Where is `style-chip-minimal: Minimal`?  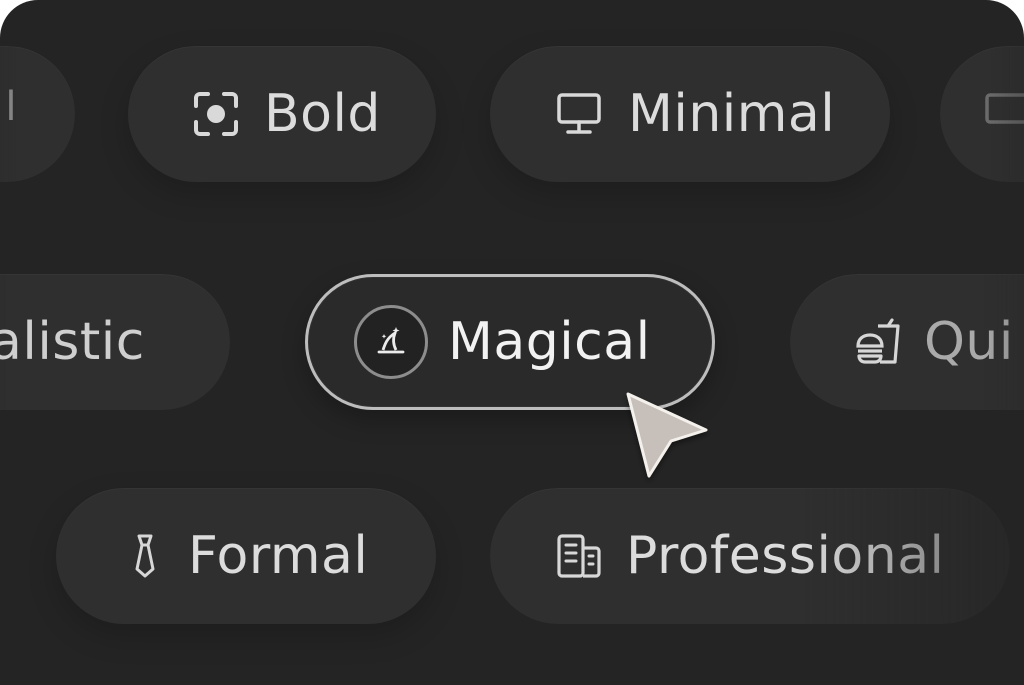 style-chip-minimal: Minimal is located at coordinates (690, 114).